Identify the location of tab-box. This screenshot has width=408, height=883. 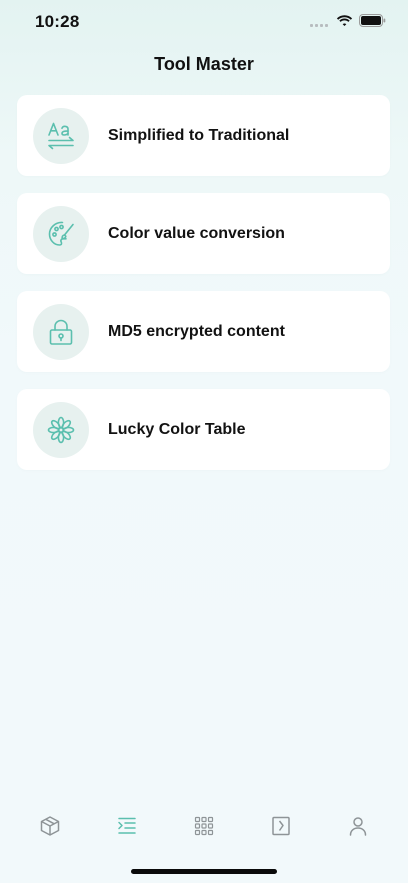
(50, 826).